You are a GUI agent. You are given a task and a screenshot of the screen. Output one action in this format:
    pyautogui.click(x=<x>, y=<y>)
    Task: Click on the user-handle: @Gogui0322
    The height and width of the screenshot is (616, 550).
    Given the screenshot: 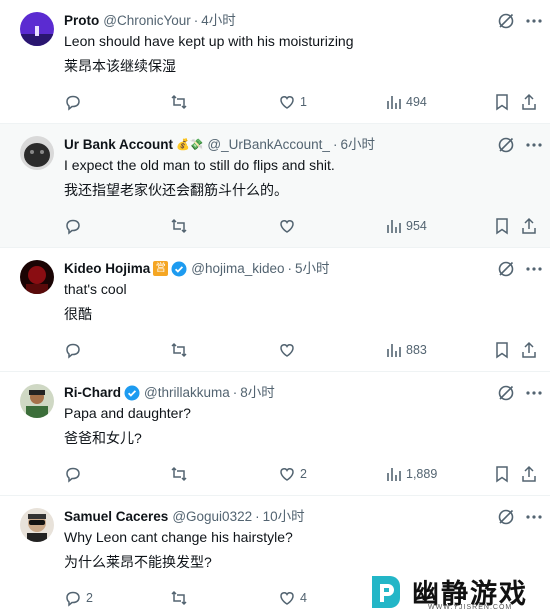 What is the action you would take?
    pyautogui.click(x=212, y=516)
    